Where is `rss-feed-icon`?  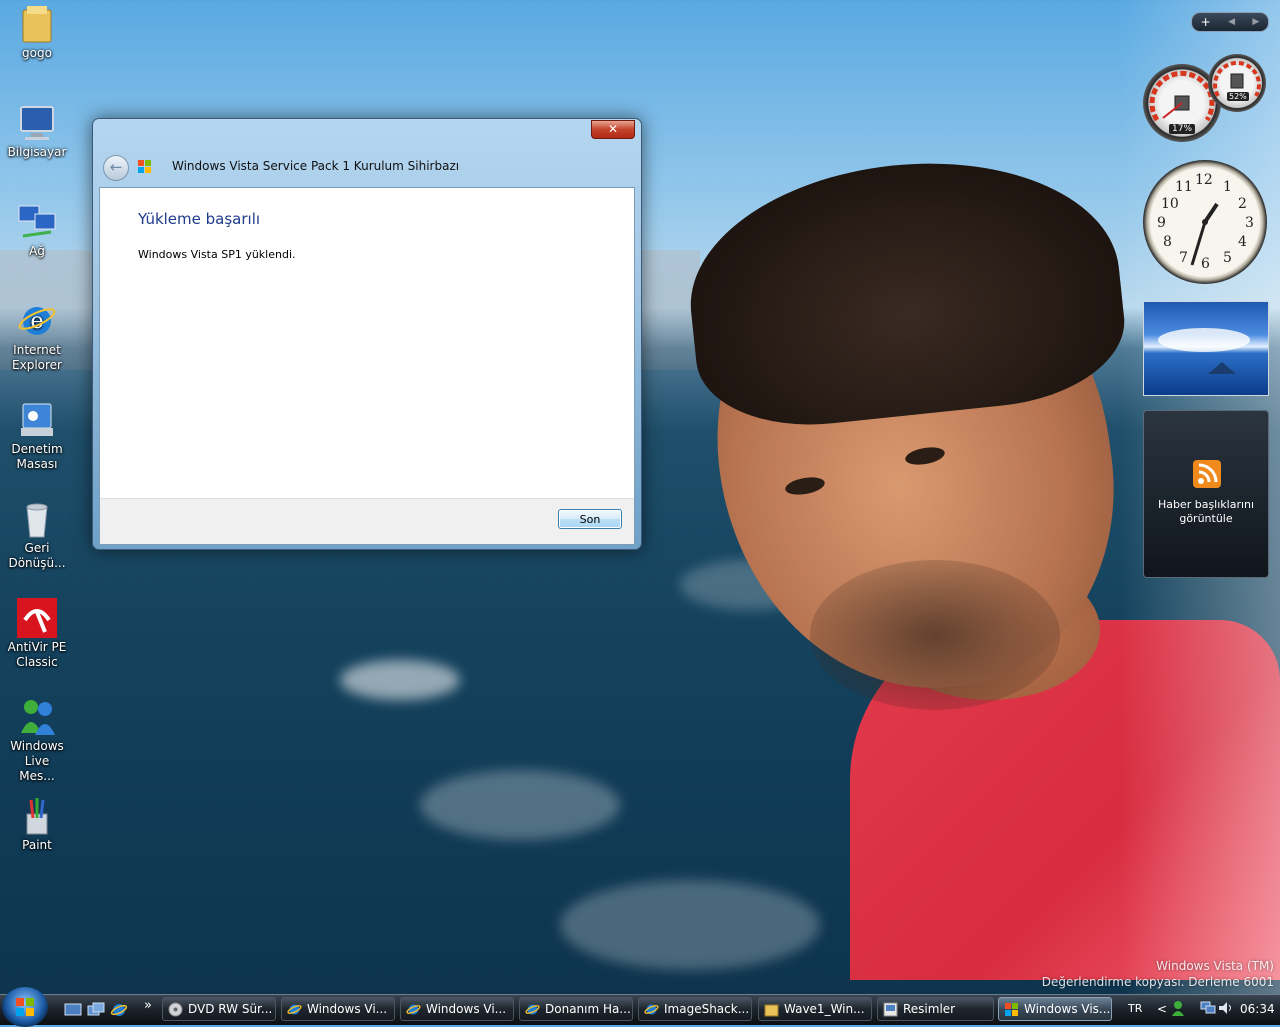
rss-feed-icon is located at coordinates (1207, 474).